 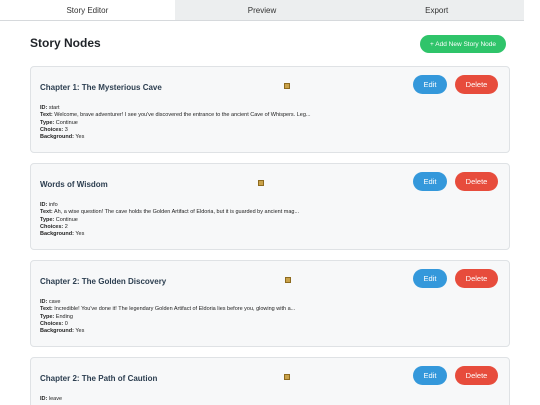 What do you see at coordinates (66, 129) in the screenshot?
I see `node-choices: 3` at bounding box center [66, 129].